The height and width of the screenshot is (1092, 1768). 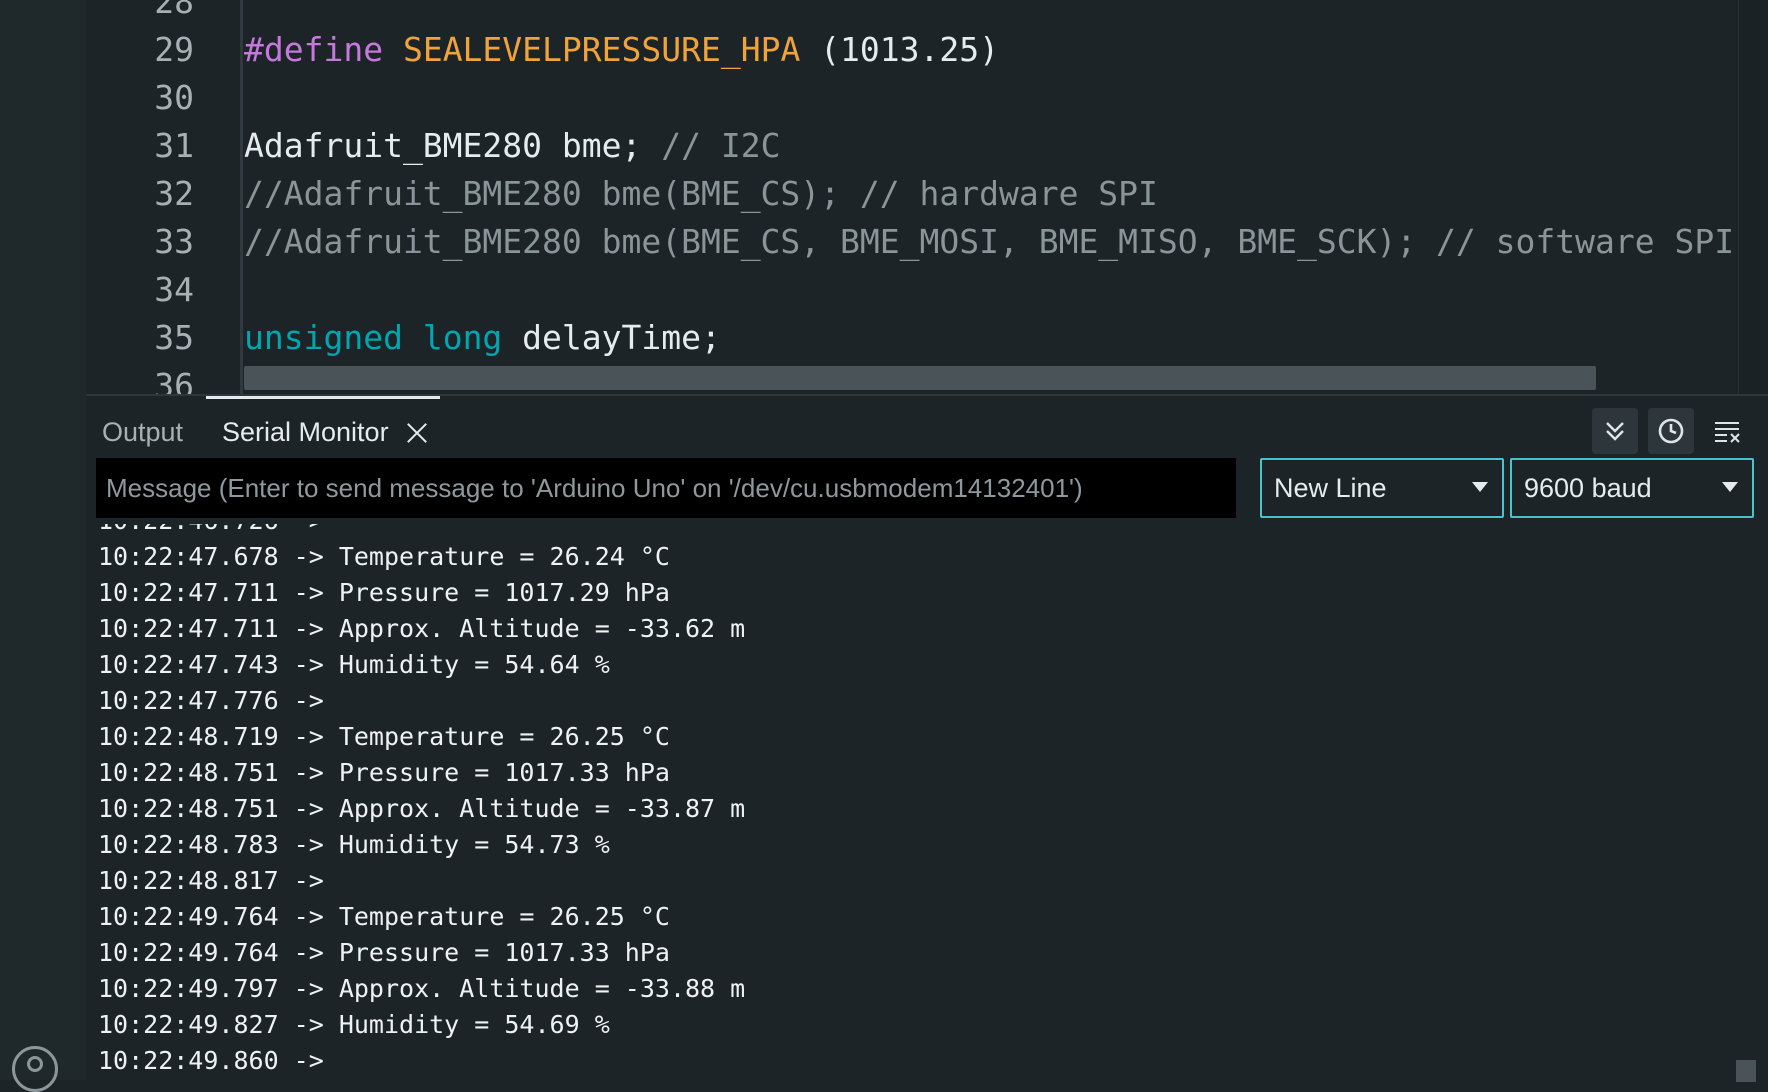 I want to click on serial-line: 10:22:48.751 -> Pressure = 1017.33 hPa, so click(x=384, y=772).